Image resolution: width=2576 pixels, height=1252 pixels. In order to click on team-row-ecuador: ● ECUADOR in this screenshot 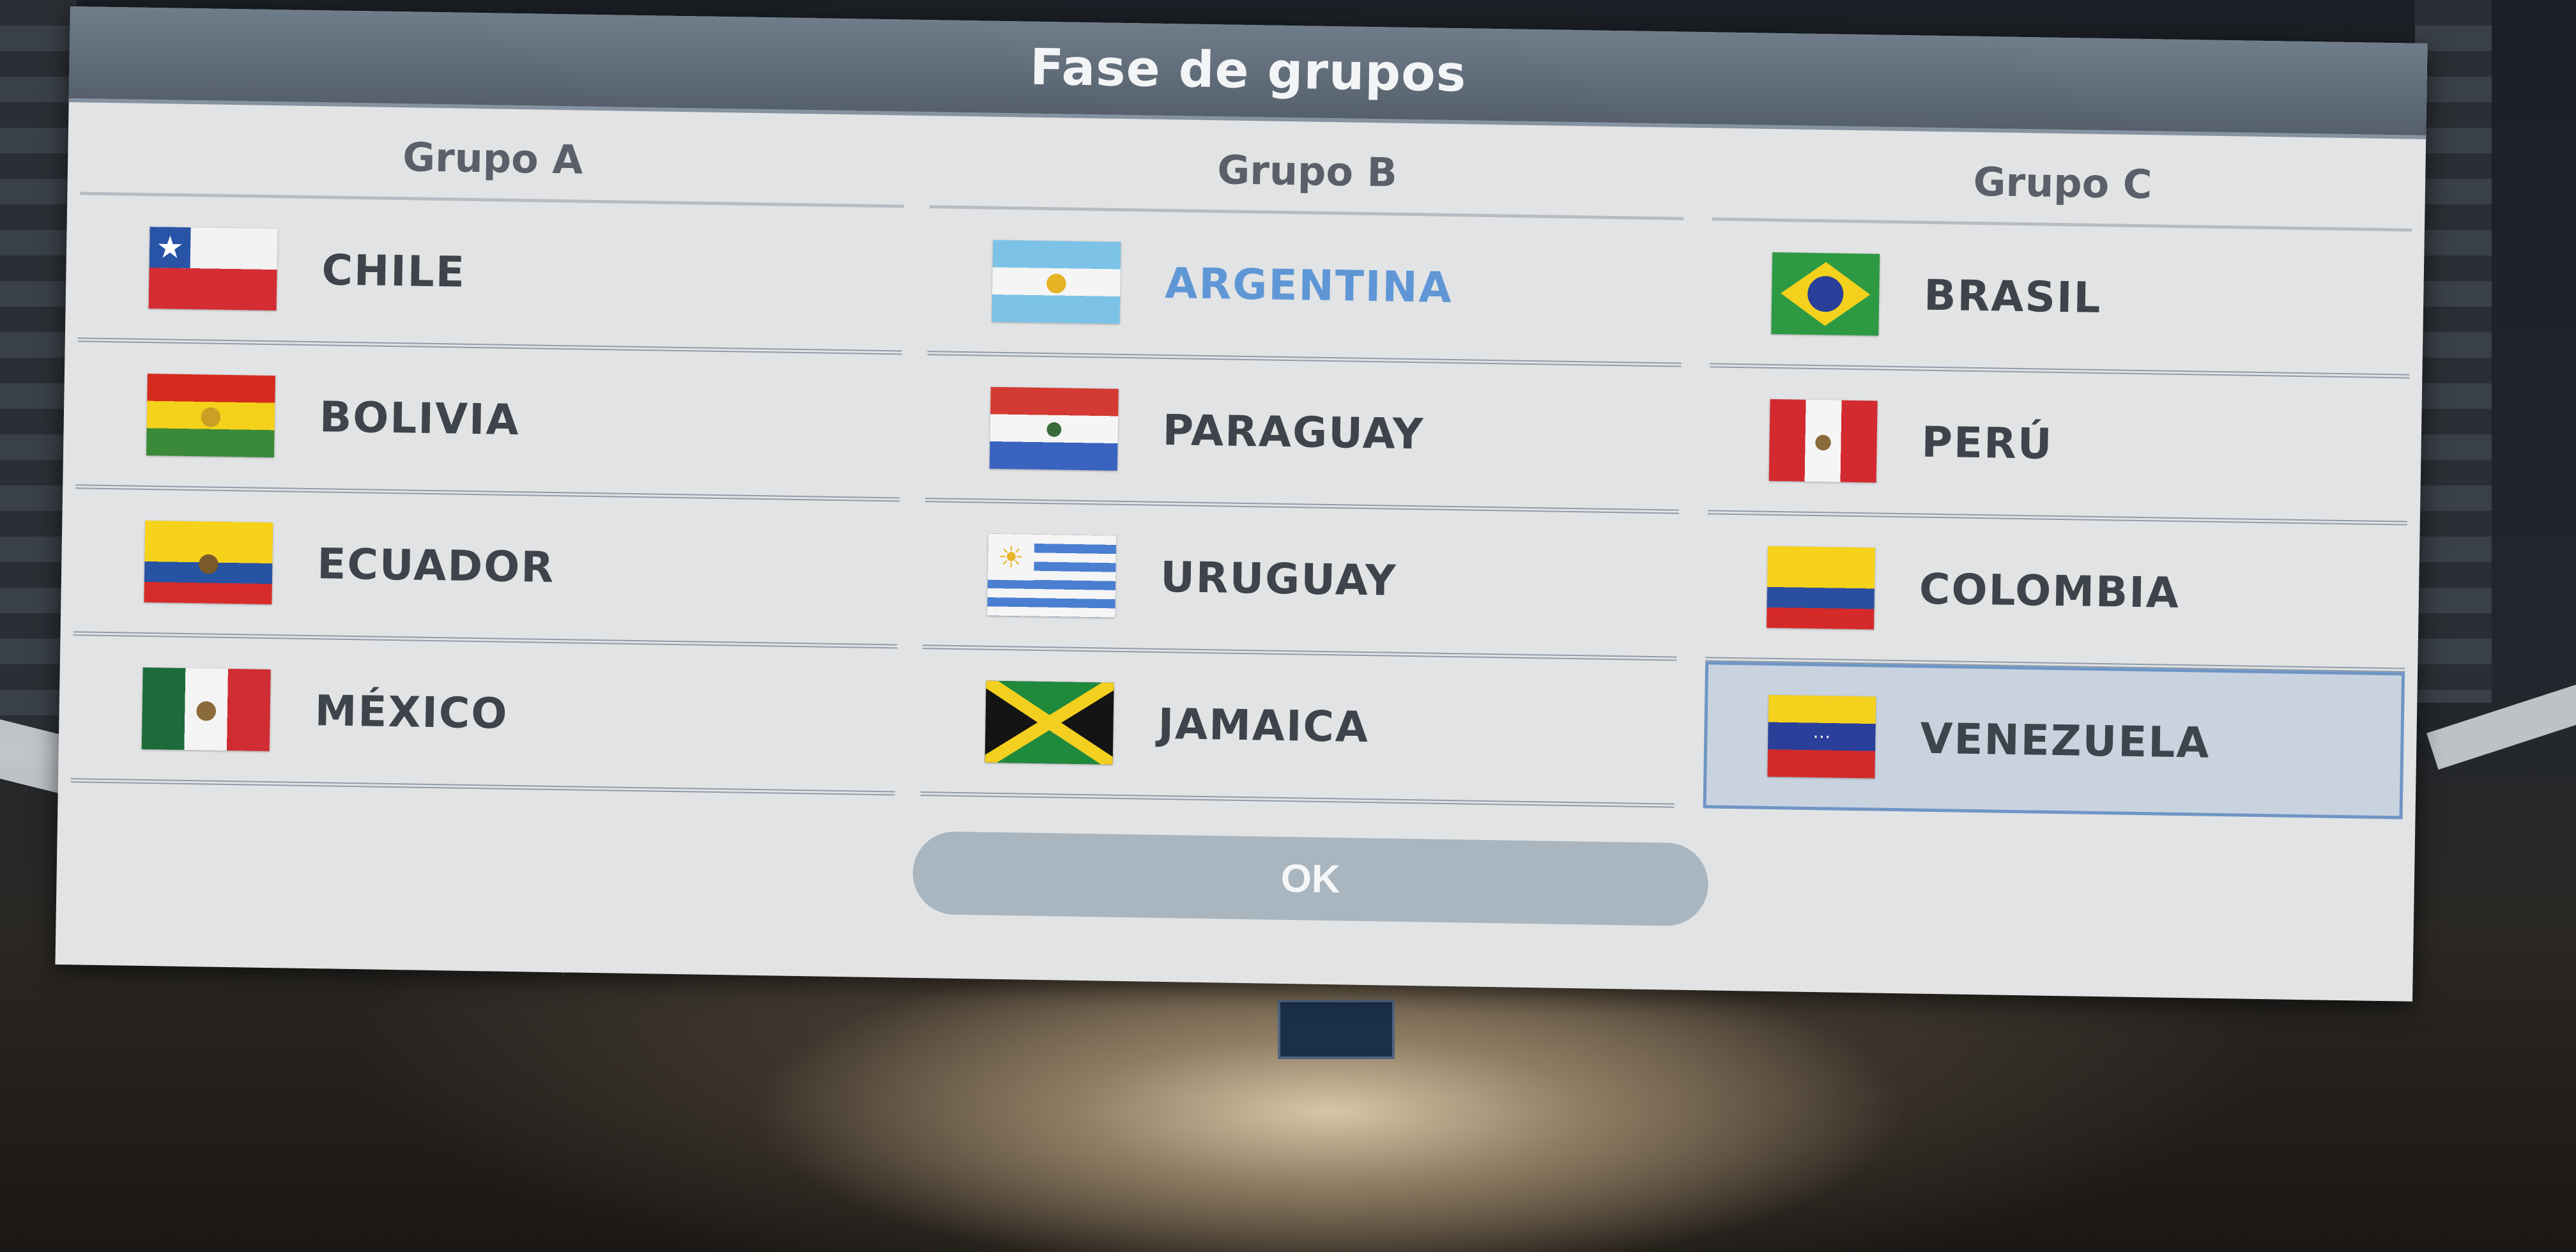, I will do `click(486, 569)`.